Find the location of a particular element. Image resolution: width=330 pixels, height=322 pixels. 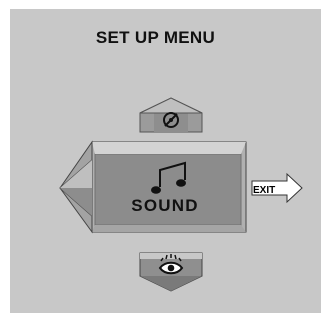

down-arrow-hit is located at coordinates (171, 272).